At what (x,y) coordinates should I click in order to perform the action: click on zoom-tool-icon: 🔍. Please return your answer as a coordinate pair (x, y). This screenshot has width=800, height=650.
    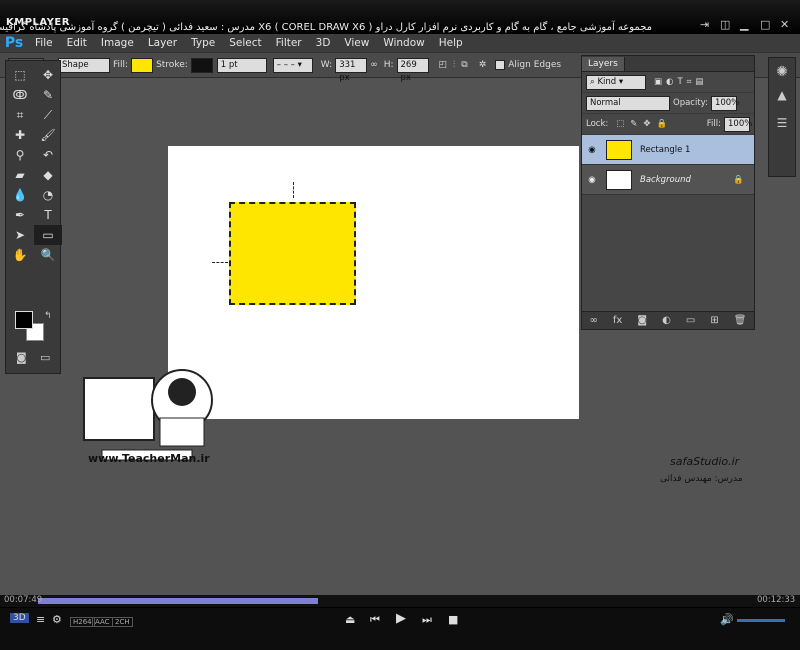
    Looking at the image, I should click on (48, 255).